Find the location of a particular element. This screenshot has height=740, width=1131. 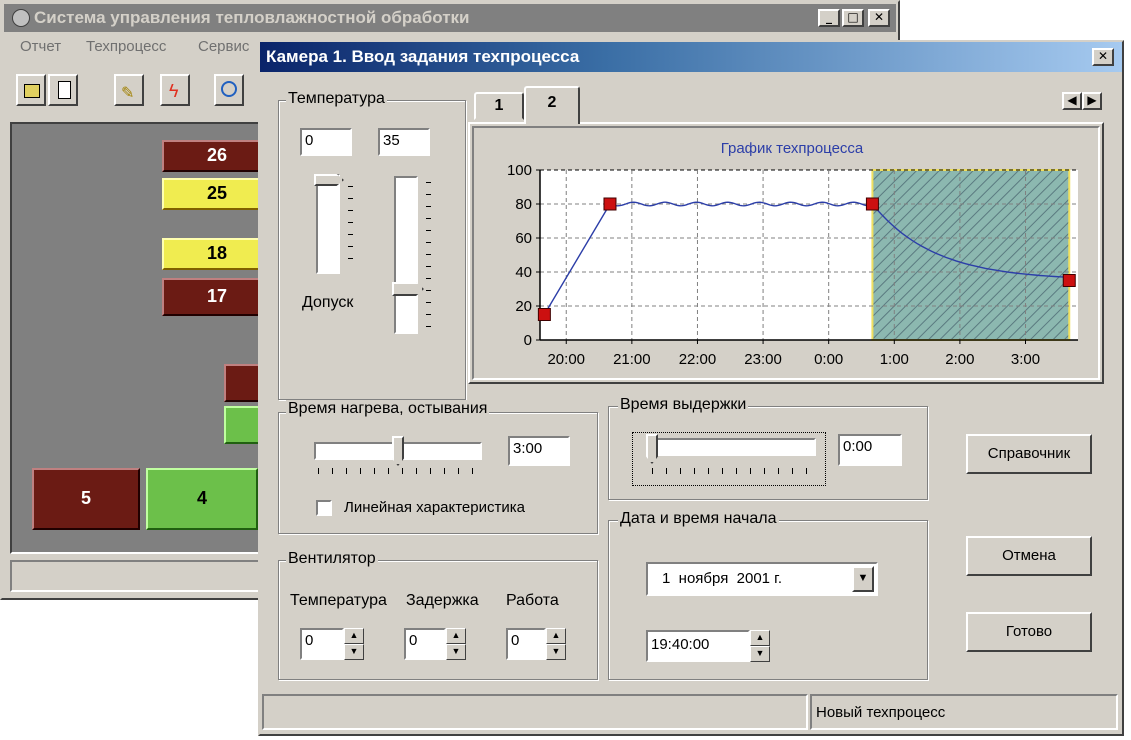

maximize-button: □ is located at coordinates (853, 18).